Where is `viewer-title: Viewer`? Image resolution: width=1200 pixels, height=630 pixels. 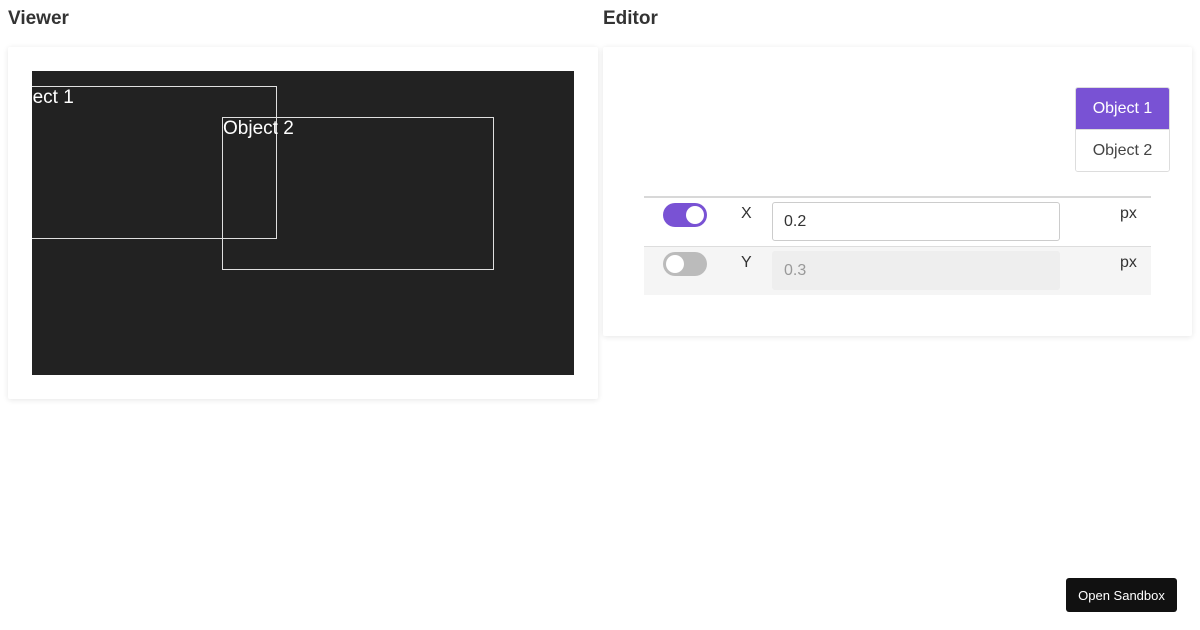
viewer-title: Viewer is located at coordinates (38, 18).